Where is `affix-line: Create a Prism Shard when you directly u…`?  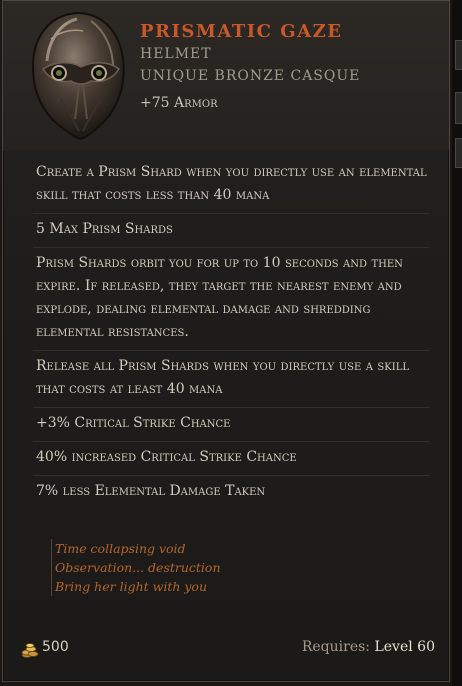
affix-line: Create a Prism Shard when you directly u… is located at coordinates (231, 185).